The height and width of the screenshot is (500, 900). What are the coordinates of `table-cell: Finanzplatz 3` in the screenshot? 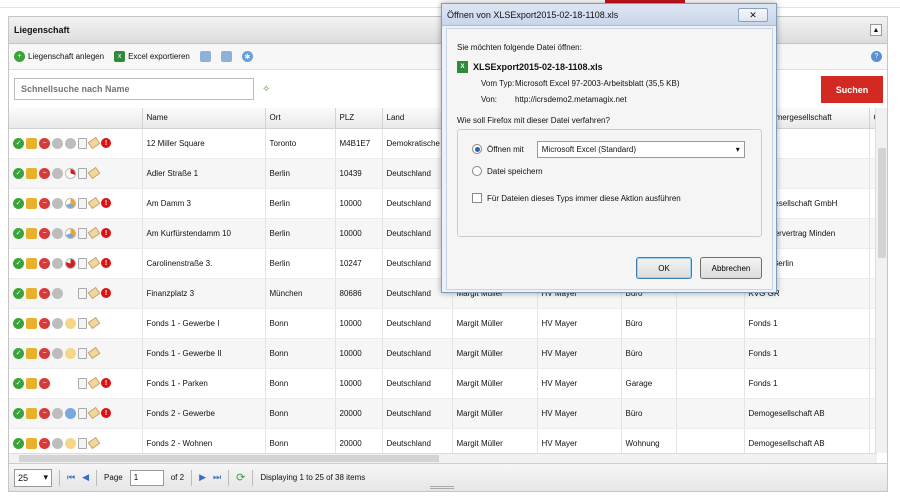 It's located at (204, 293).